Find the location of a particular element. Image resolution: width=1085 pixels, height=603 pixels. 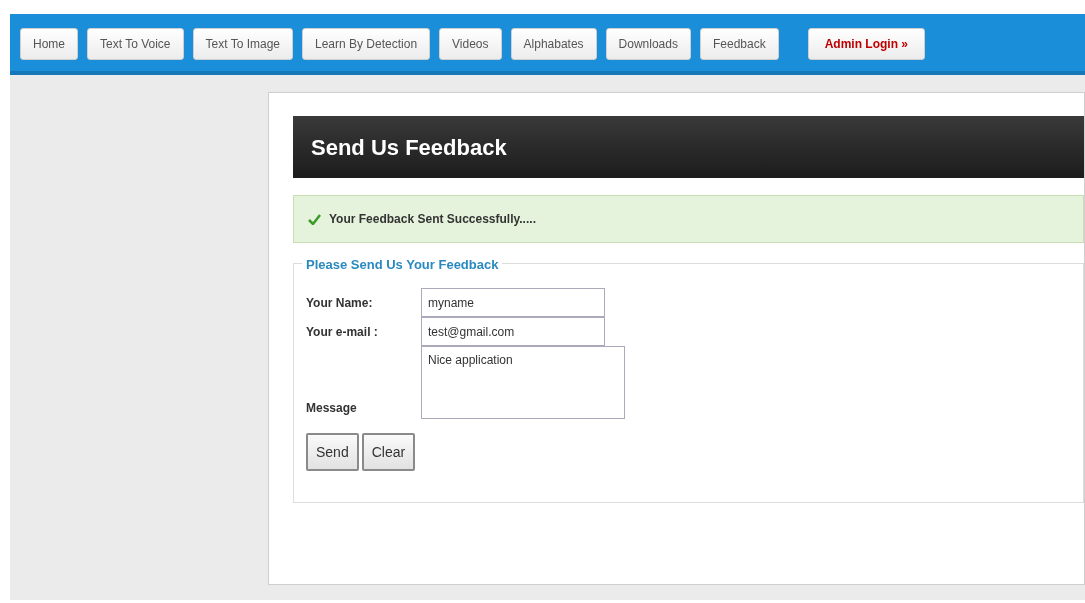

email-field: test@gmail.com is located at coordinates (513, 331).